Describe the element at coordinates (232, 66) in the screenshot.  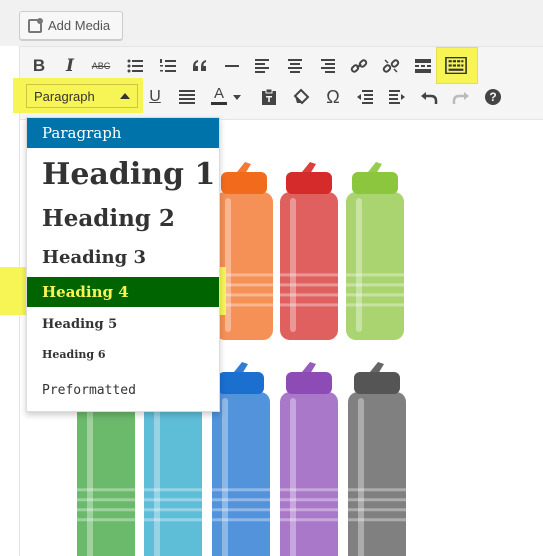
I see `horizontal-line-icon` at that location.